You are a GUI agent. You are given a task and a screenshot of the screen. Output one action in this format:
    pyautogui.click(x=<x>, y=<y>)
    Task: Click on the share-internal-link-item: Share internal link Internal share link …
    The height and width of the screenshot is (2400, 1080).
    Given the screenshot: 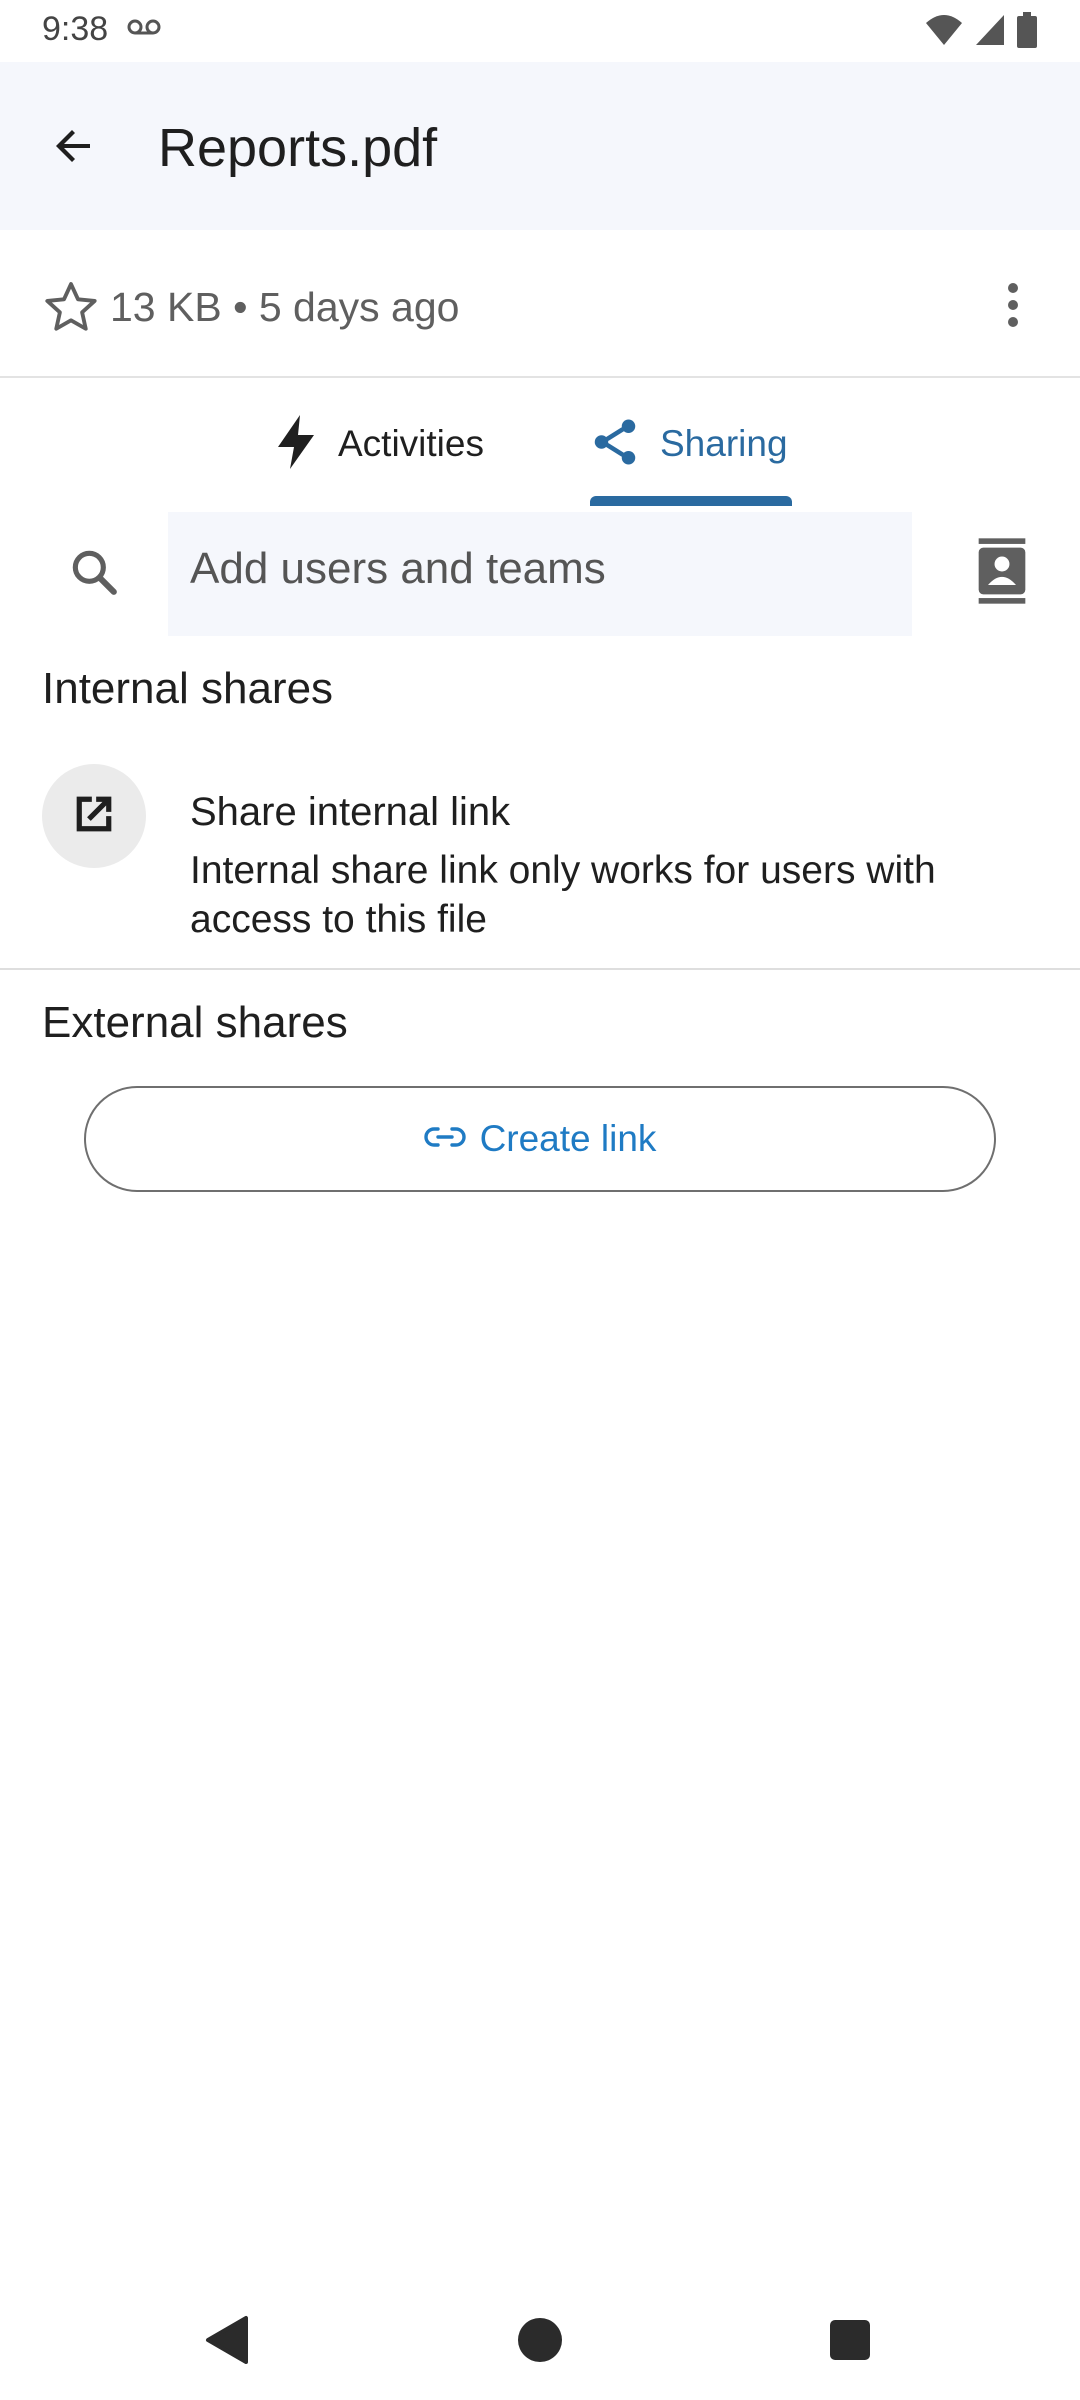 What is the action you would take?
    pyautogui.click(x=540, y=858)
    